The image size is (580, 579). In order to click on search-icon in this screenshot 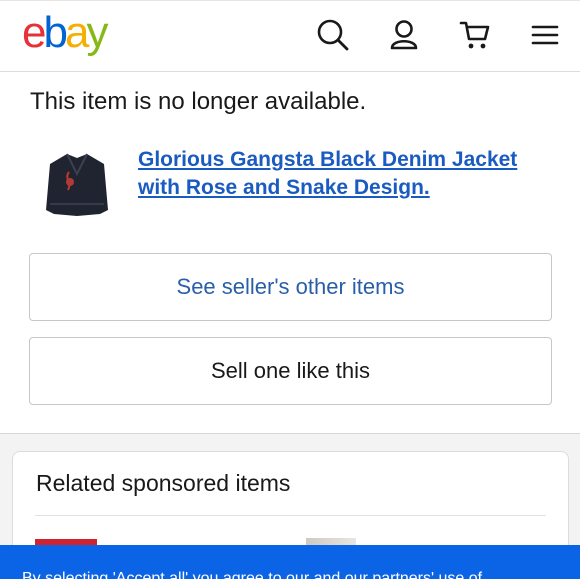, I will do `click(333, 35)`.